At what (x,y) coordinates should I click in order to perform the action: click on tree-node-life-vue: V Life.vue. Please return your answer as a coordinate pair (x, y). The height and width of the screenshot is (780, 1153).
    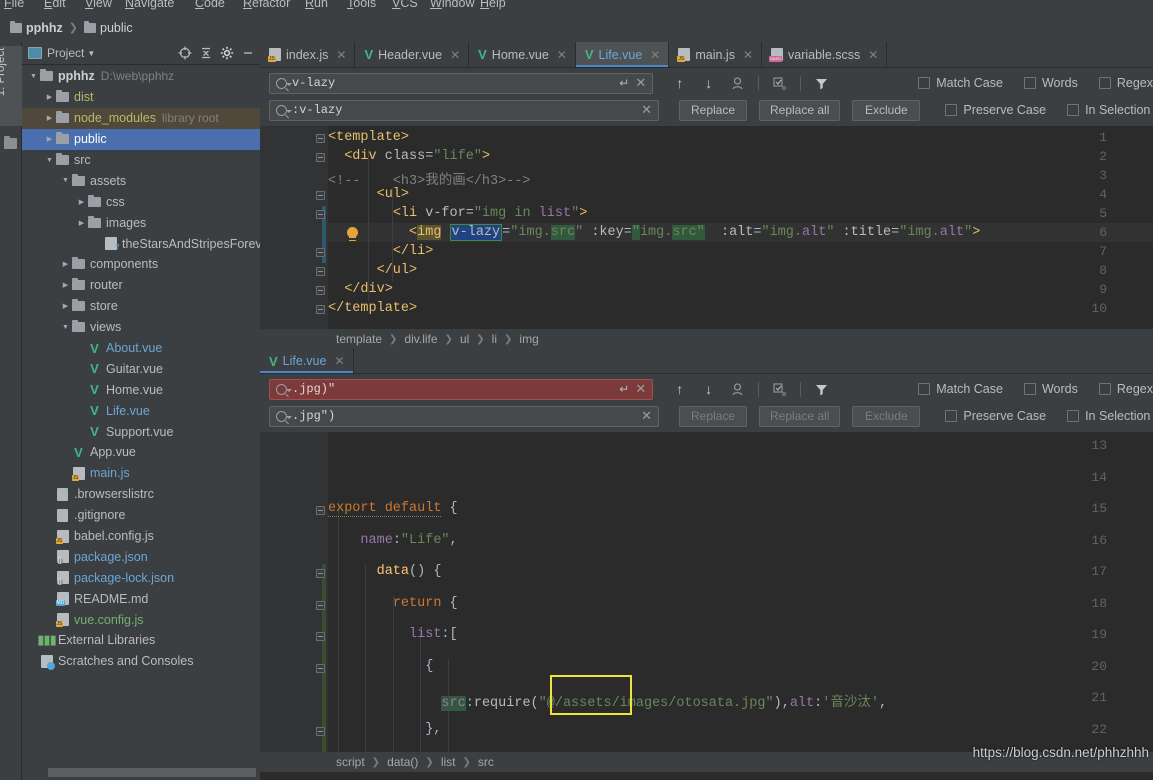
    Looking at the image, I should click on (141, 410).